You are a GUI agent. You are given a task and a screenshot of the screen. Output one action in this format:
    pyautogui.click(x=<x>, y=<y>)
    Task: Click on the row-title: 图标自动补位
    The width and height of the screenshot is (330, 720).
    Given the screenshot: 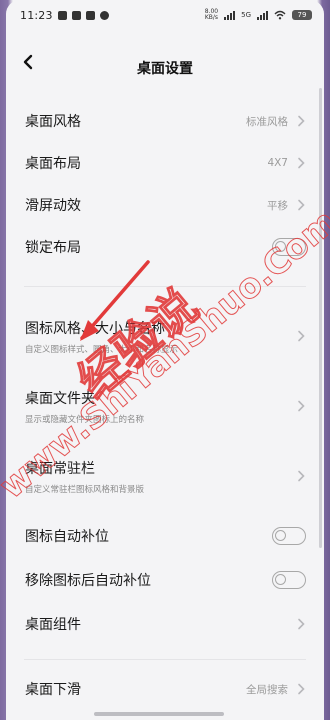 What is the action you would take?
    pyautogui.click(x=67, y=537)
    